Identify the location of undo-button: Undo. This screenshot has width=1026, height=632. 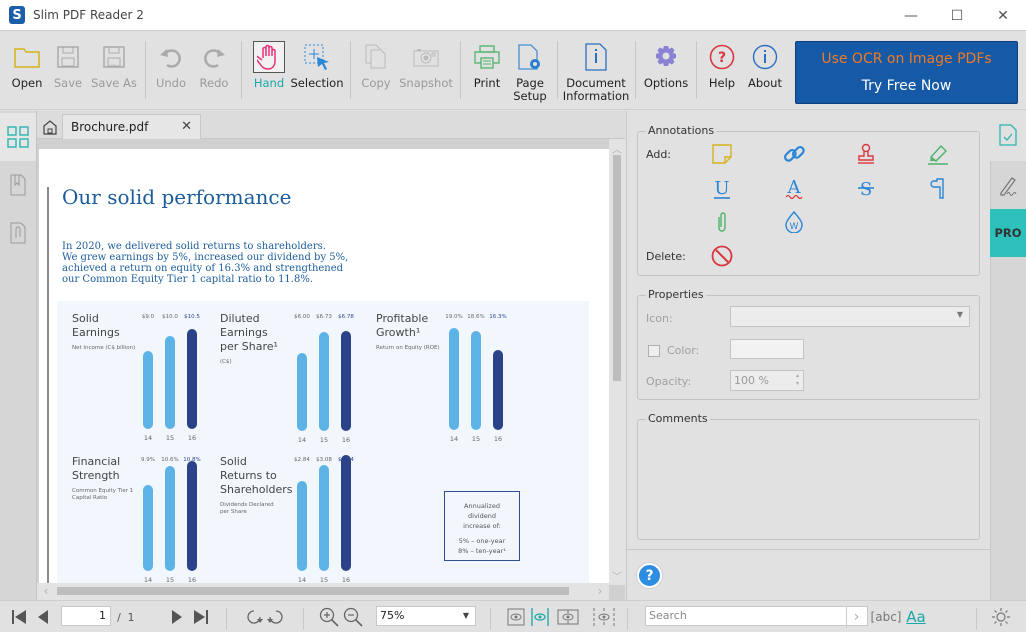
(171, 70).